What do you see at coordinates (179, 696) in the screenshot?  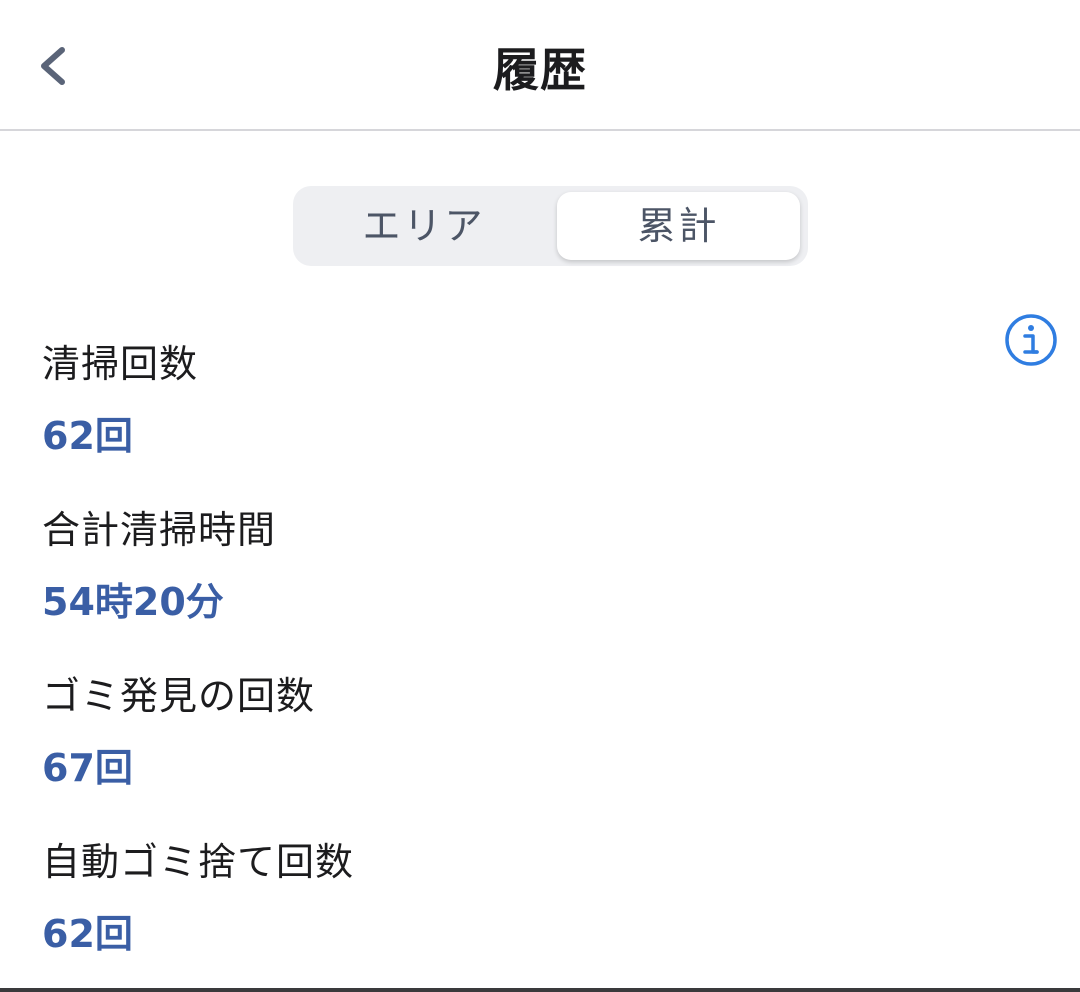 I see `stat-label: ゴミ発見の回数` at bounding box center [179, 696].